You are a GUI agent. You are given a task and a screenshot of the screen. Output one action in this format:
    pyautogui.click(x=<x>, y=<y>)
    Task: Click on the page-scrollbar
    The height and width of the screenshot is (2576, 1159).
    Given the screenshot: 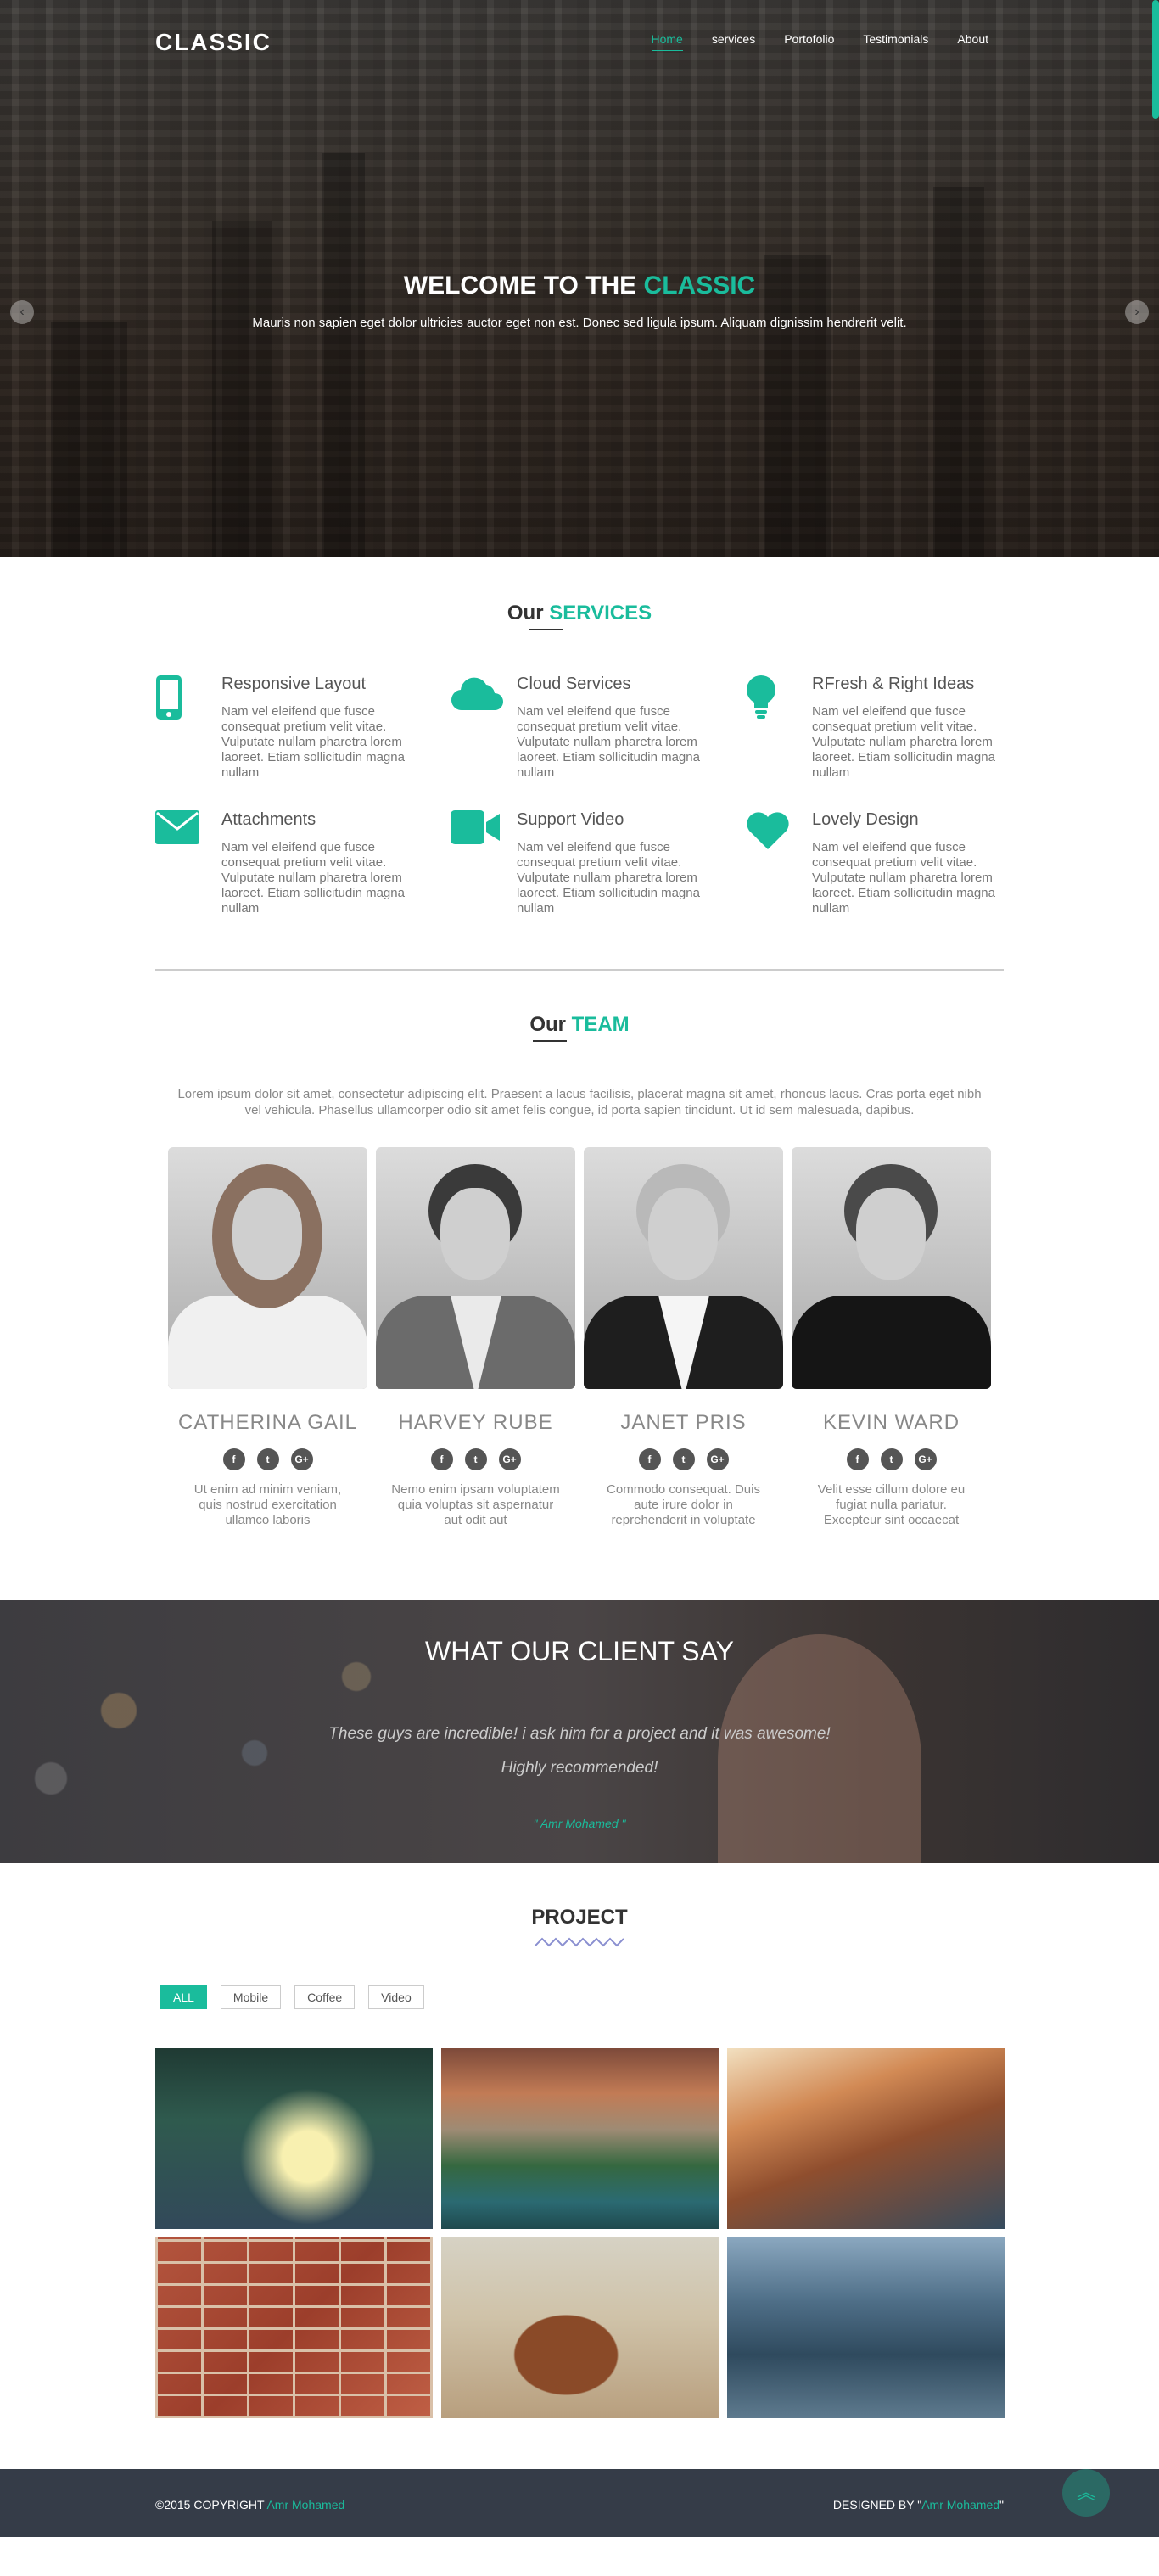 What is the action you would take?
    pyautogui.click(x=1155, y=59)
    